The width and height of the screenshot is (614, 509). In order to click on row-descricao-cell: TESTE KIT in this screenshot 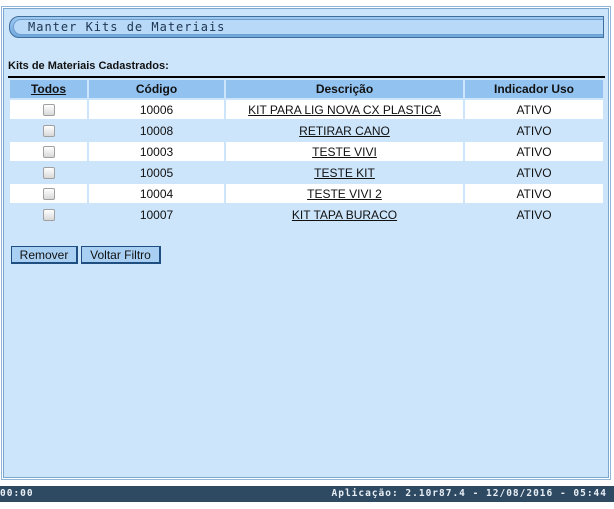, I will do `click(344, 172)`.